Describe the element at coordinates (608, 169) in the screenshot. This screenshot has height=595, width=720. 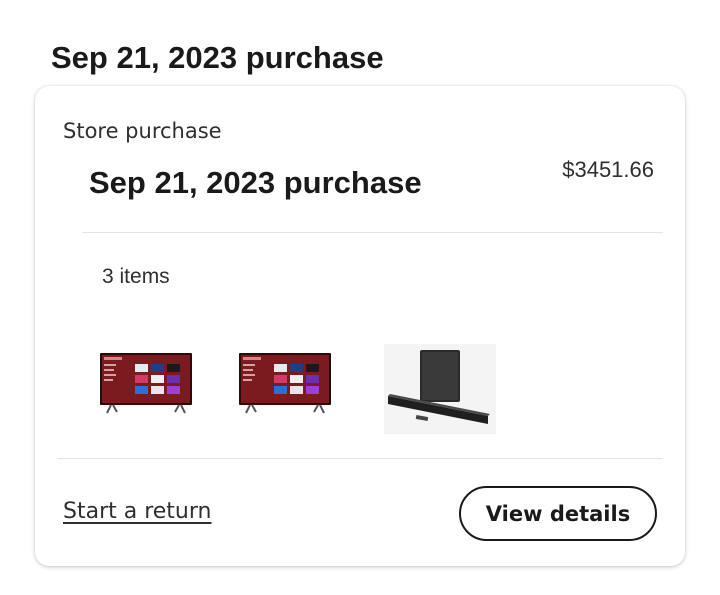
I see `order-total-price: $3451.66` at that location.